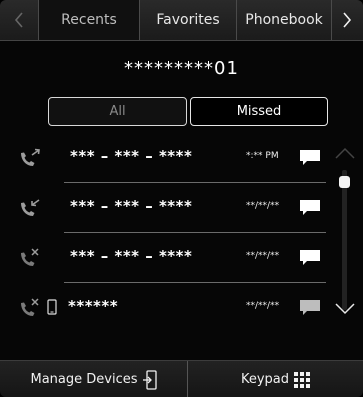  What do you see at coordinates (93, 306) in the screenshot?
I see `call-name: ******` at bounding box center [93, 306].